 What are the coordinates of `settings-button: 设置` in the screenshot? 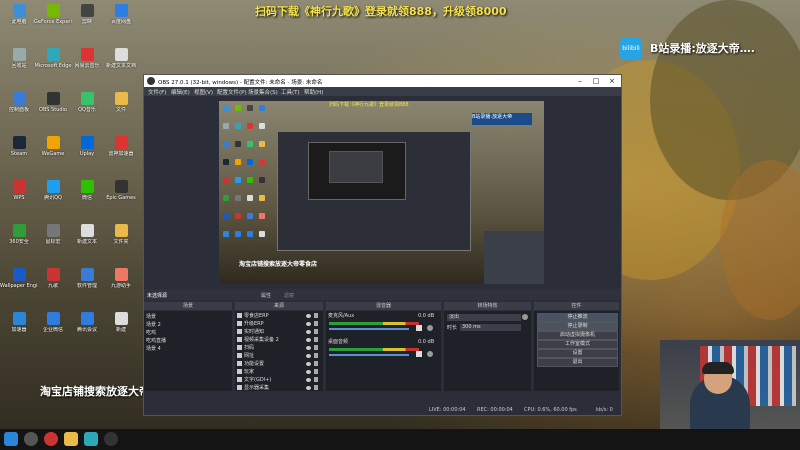 It's located at (577, 353).